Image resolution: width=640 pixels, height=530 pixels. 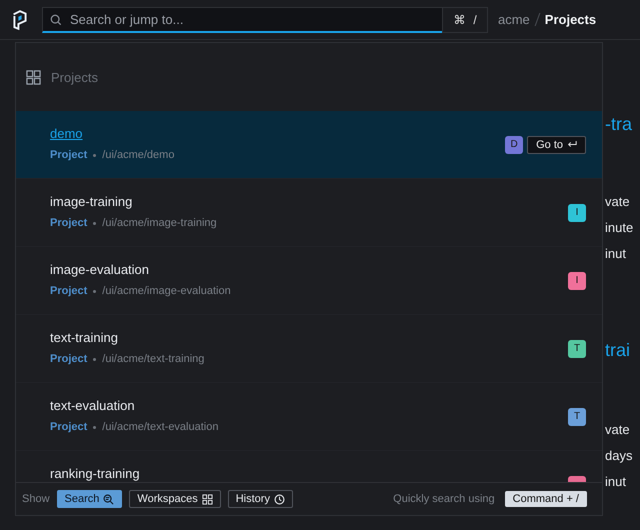 I want to click on project-name: demo, so click(x=67, y=133).